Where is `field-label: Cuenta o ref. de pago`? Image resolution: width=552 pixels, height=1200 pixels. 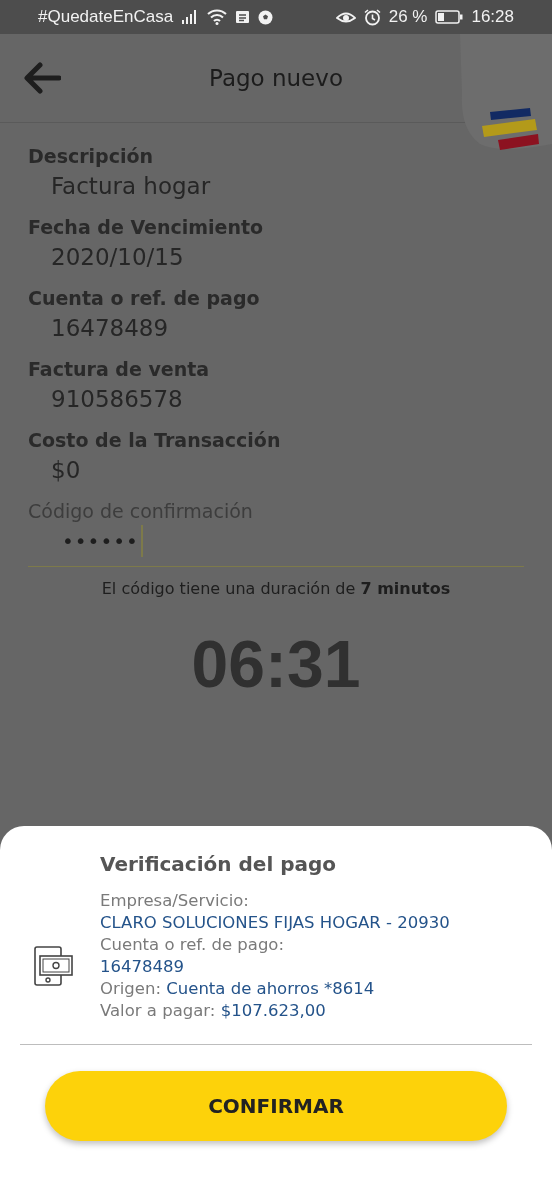
field-label: Cuenta o ref. de pago is located at coordinates (144, 298).